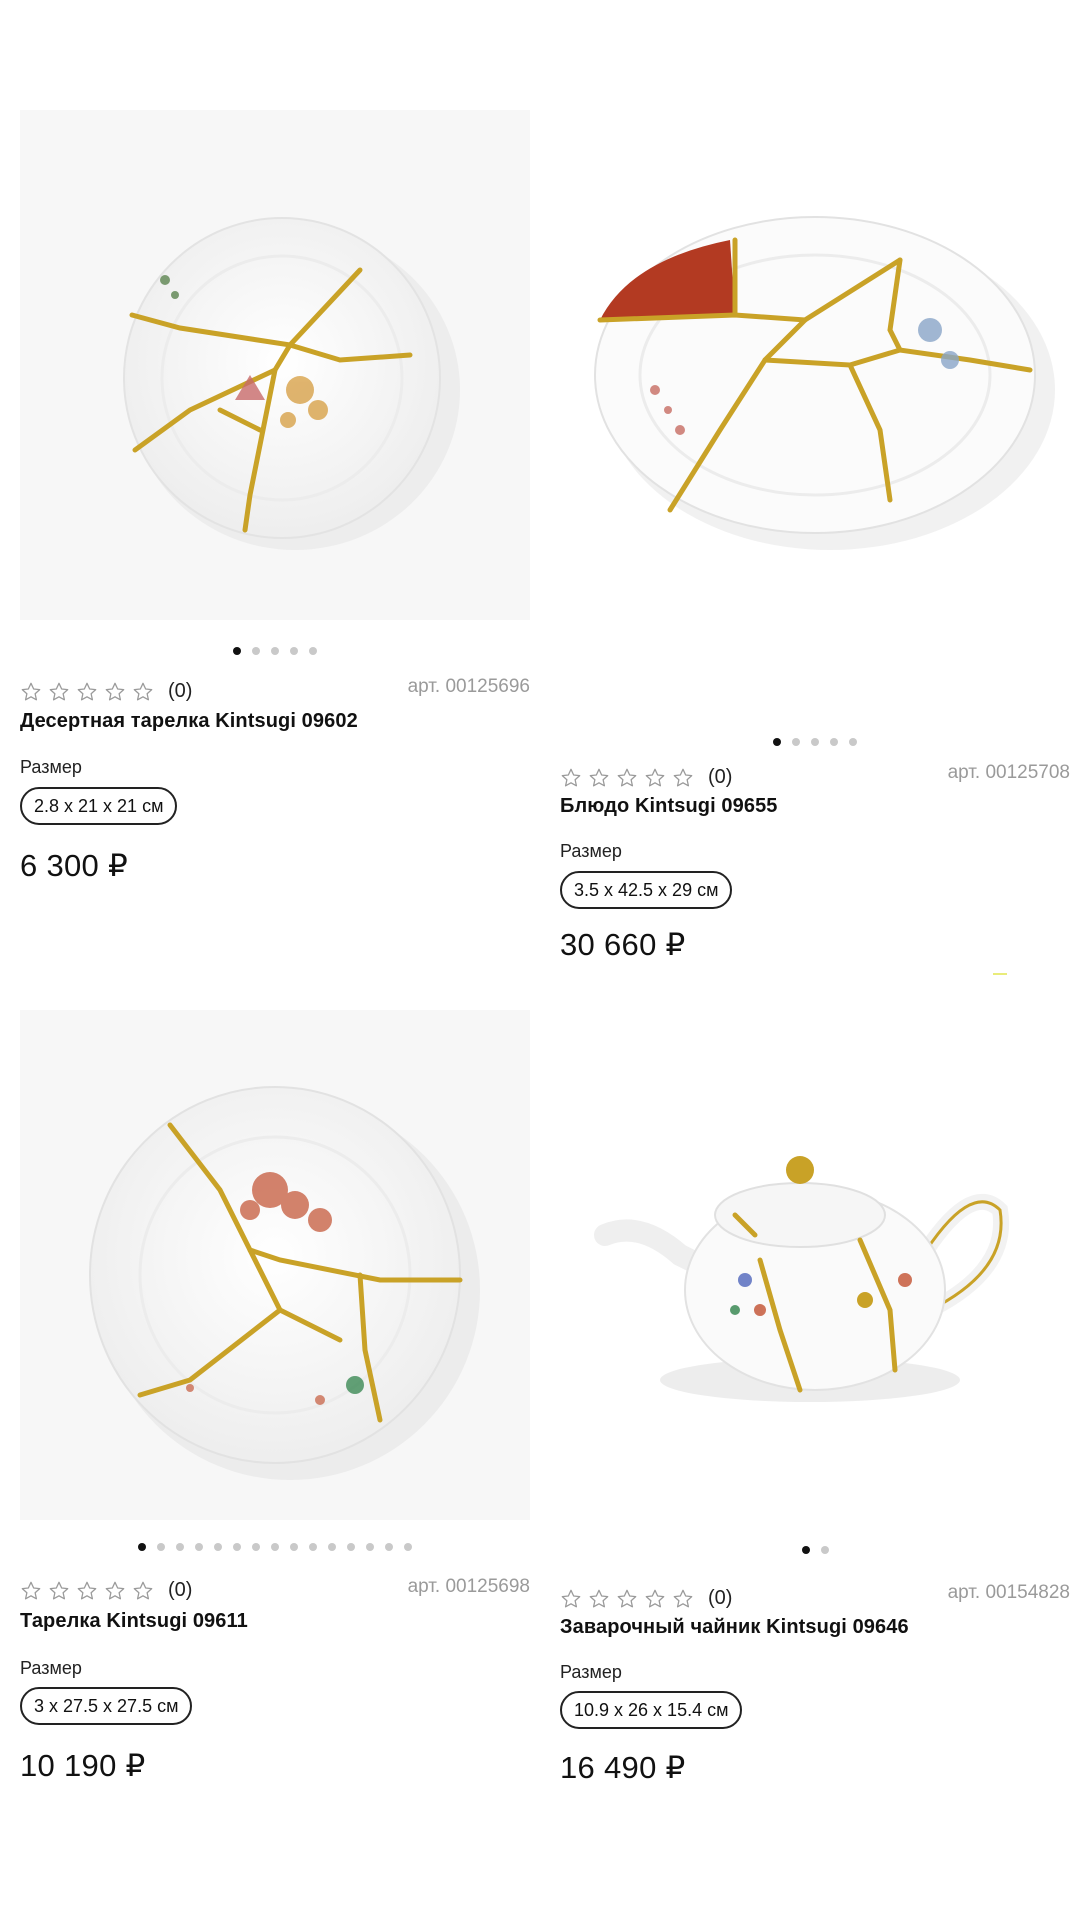 The height and width of the screenshot is (1920, 1080). I want to click on teapot-icon, so click(802, 1279).